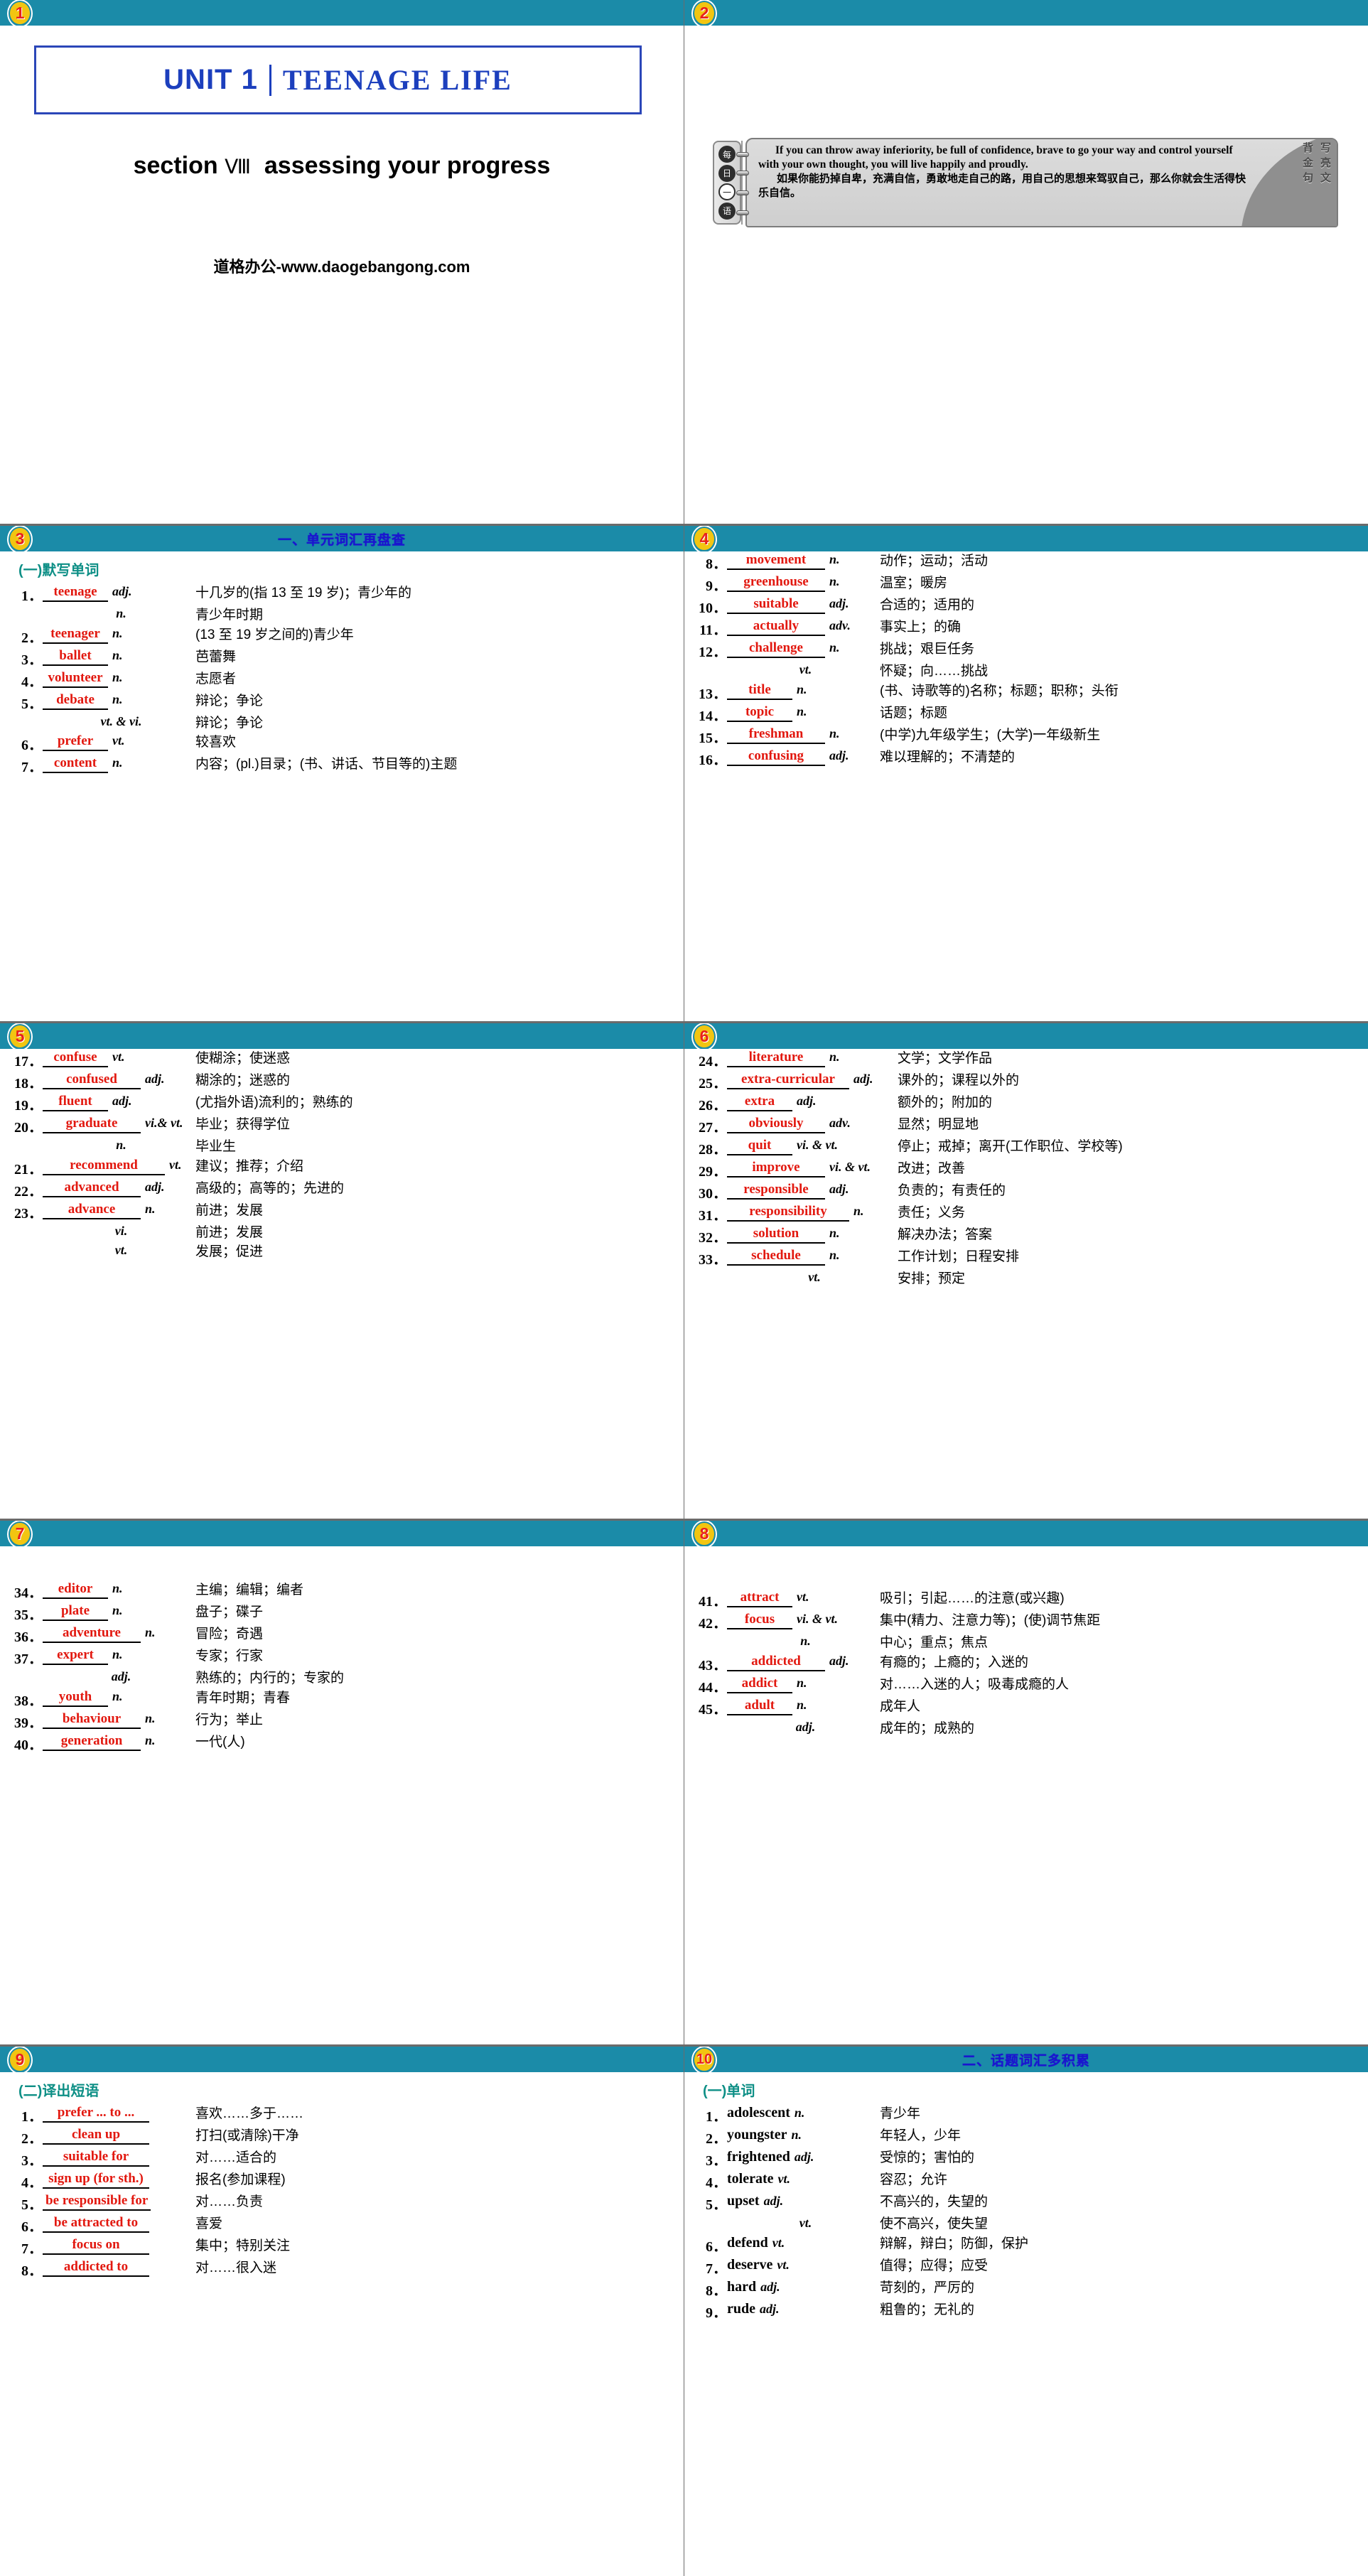 The height and width of the screenshot is (2576, 1368). What do you see at coordinates (894, 1642) in the screenshot?
I see `table-row: n. 中心；重点；焦点` at bounding box center [894, 1642].